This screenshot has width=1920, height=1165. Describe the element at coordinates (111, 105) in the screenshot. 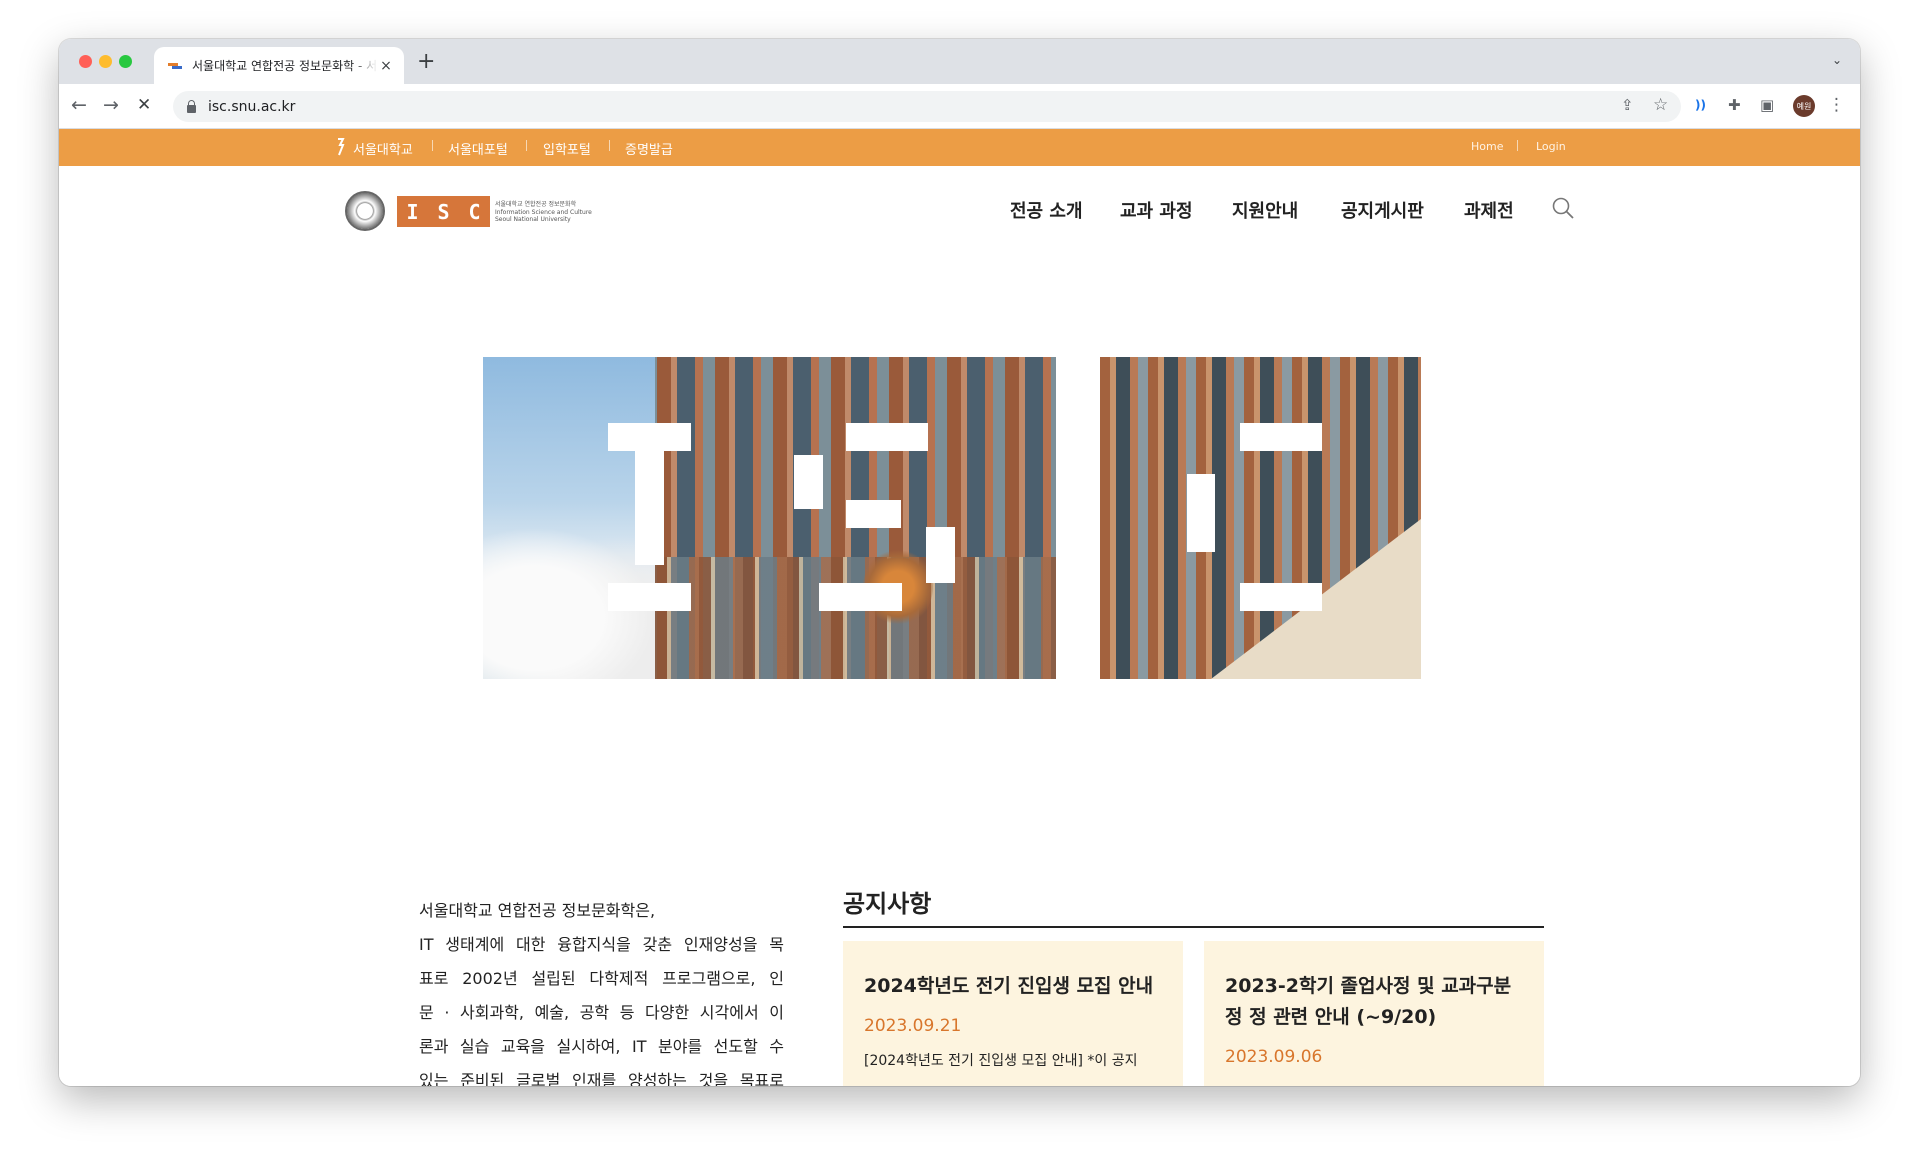

I see `forward-icon: →` at that location.